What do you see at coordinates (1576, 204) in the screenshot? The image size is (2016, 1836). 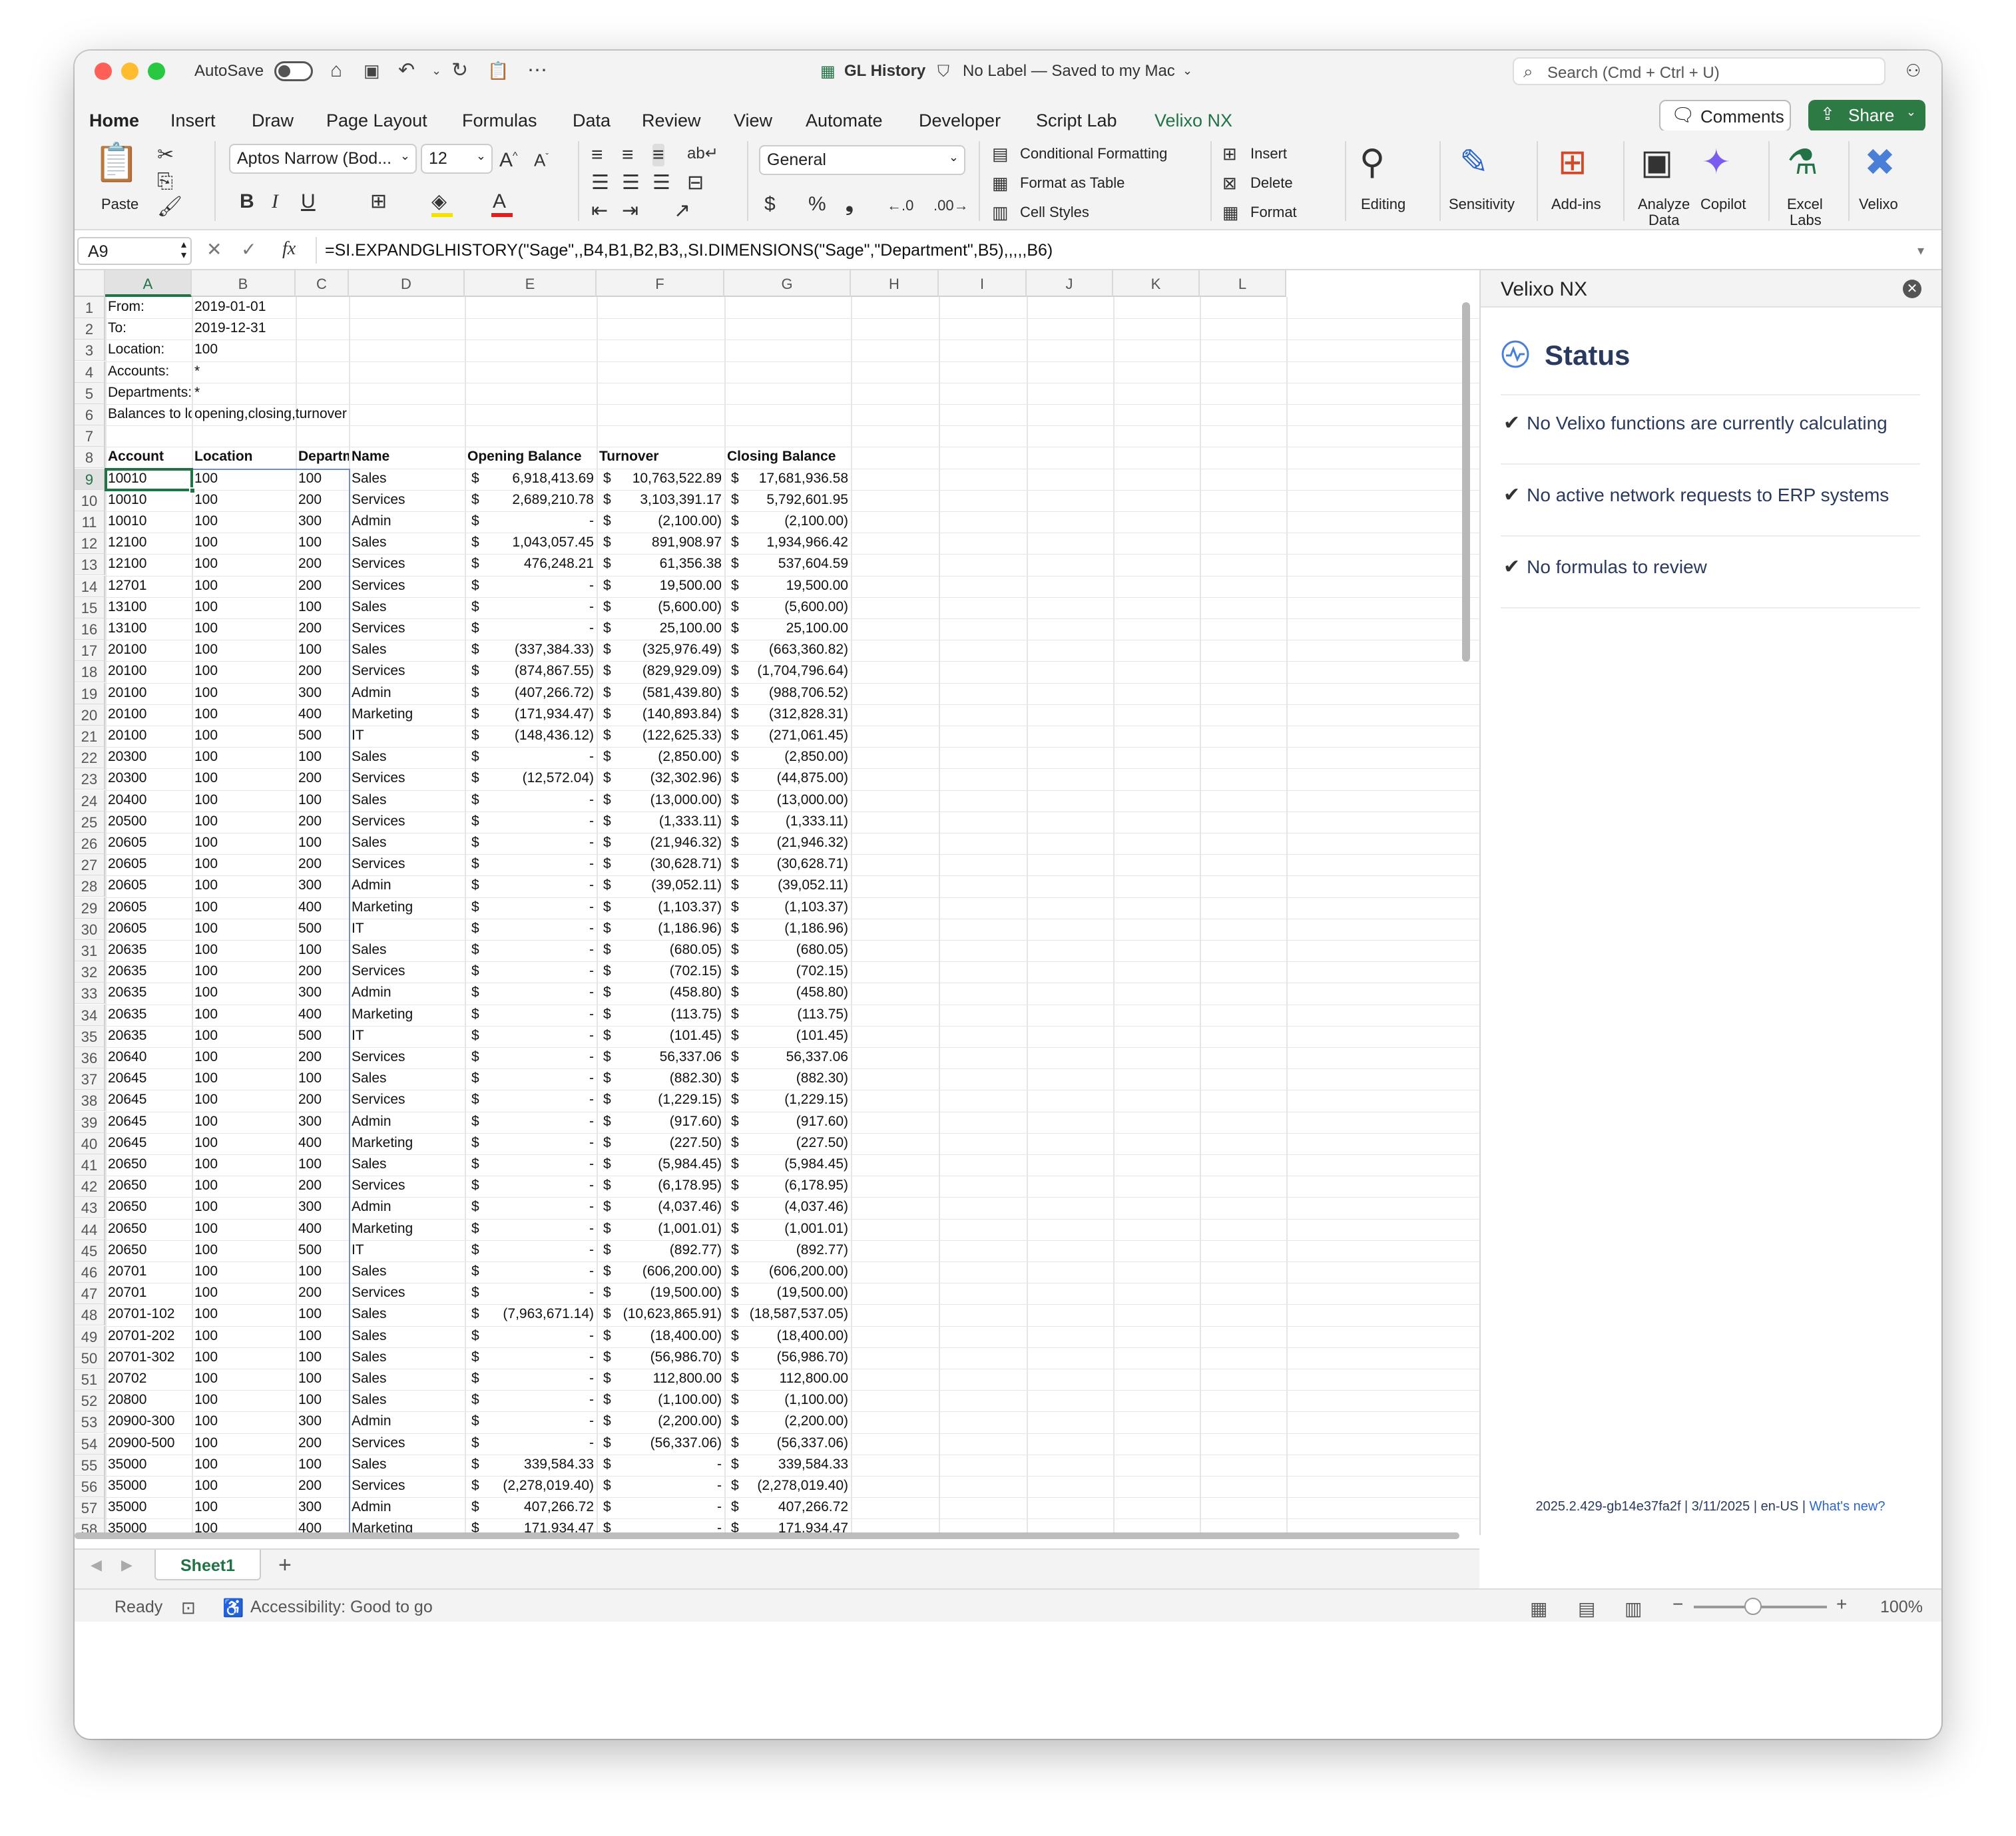 I see `add-ins-button: Add-ins` at bounding box center [1576, 204].